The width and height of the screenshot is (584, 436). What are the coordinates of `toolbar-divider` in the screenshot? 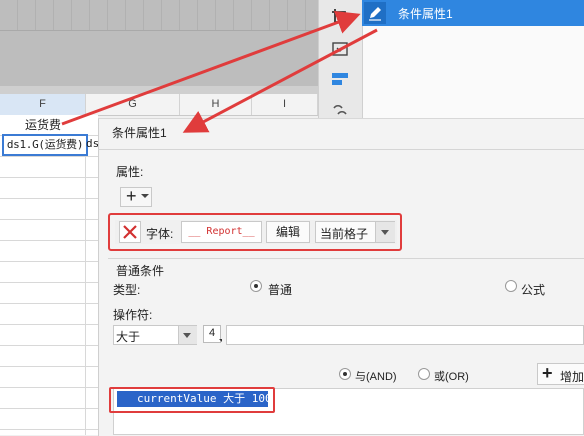 It's located at (159, 30).